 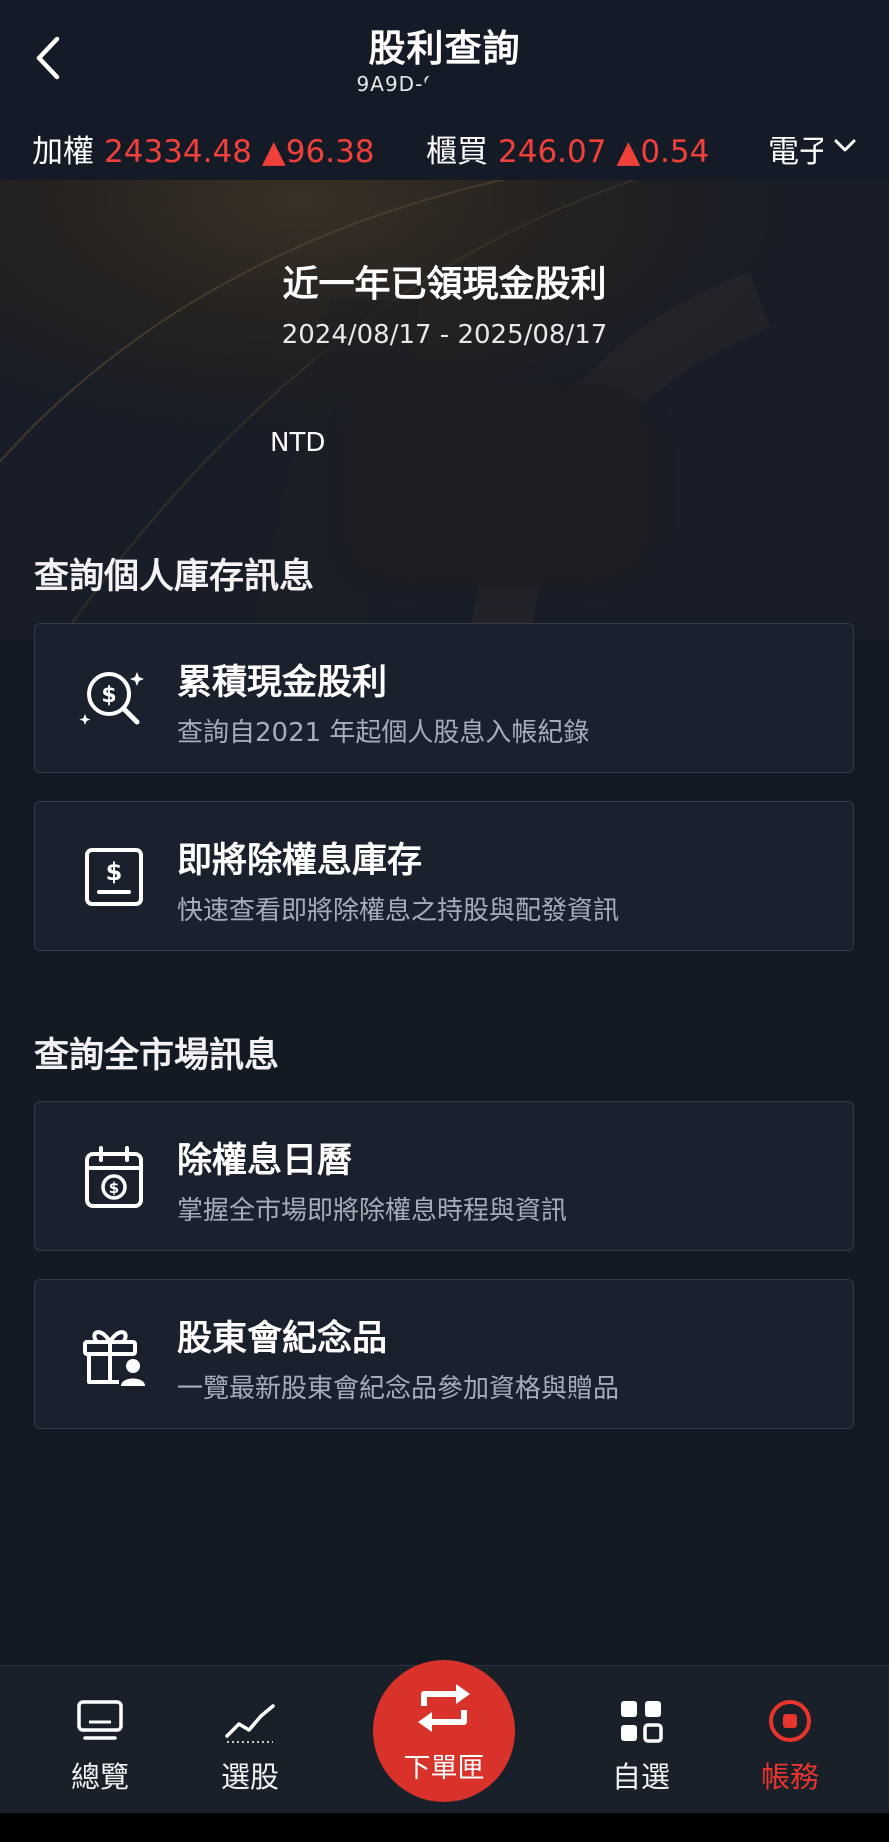 I want to click on ticker-item-electronics: 電子, so click(x=799, y=148).